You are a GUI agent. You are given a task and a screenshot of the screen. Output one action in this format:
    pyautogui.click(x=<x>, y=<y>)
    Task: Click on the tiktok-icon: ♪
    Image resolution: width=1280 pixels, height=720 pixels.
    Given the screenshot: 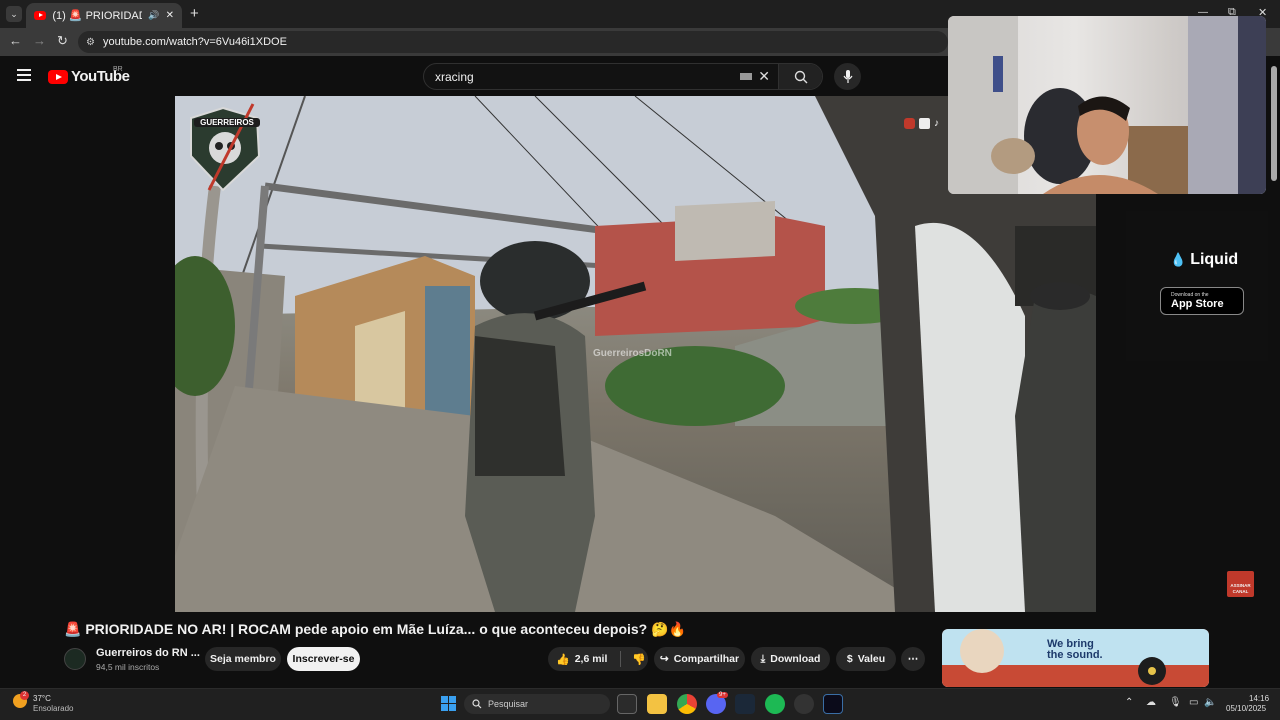 What is the action you would take?
    pyautogui.click(x=936, y=123)
    